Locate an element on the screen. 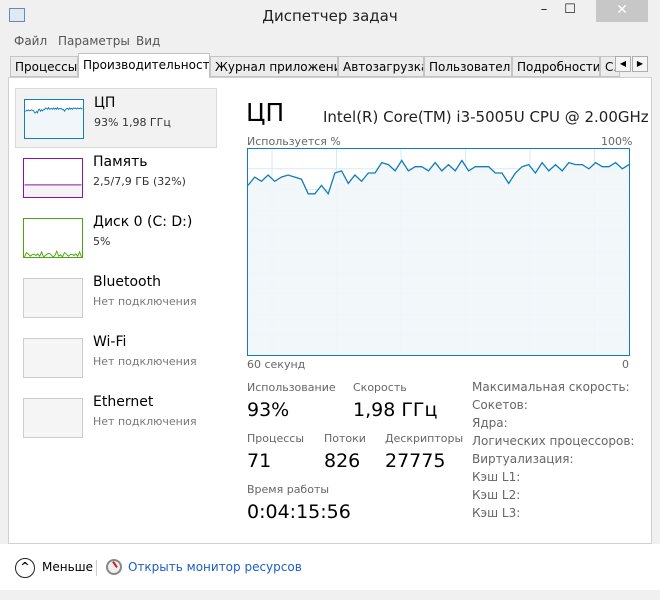  spec-label: Логических процессоров: is located at coordinates (553, 441).